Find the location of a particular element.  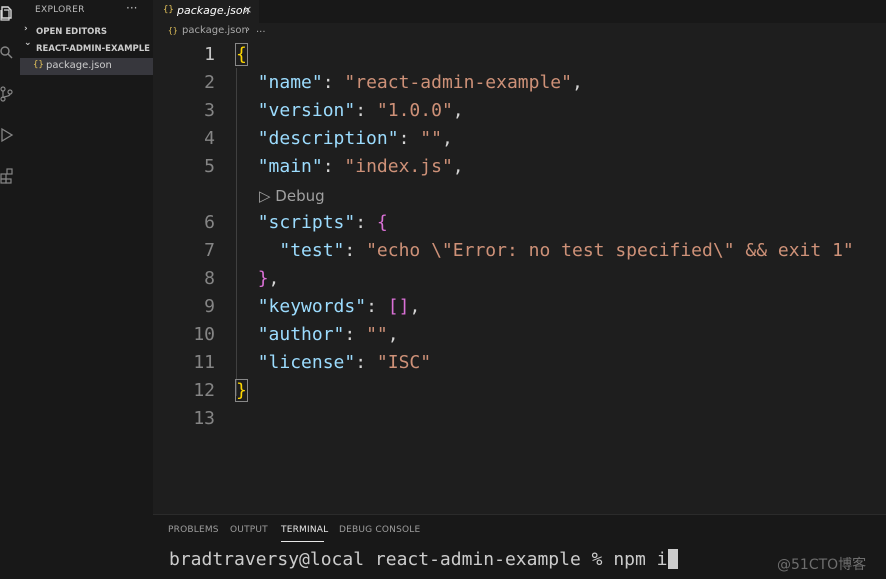

chevron-right-icon: › is located at coordinates (26, 29).